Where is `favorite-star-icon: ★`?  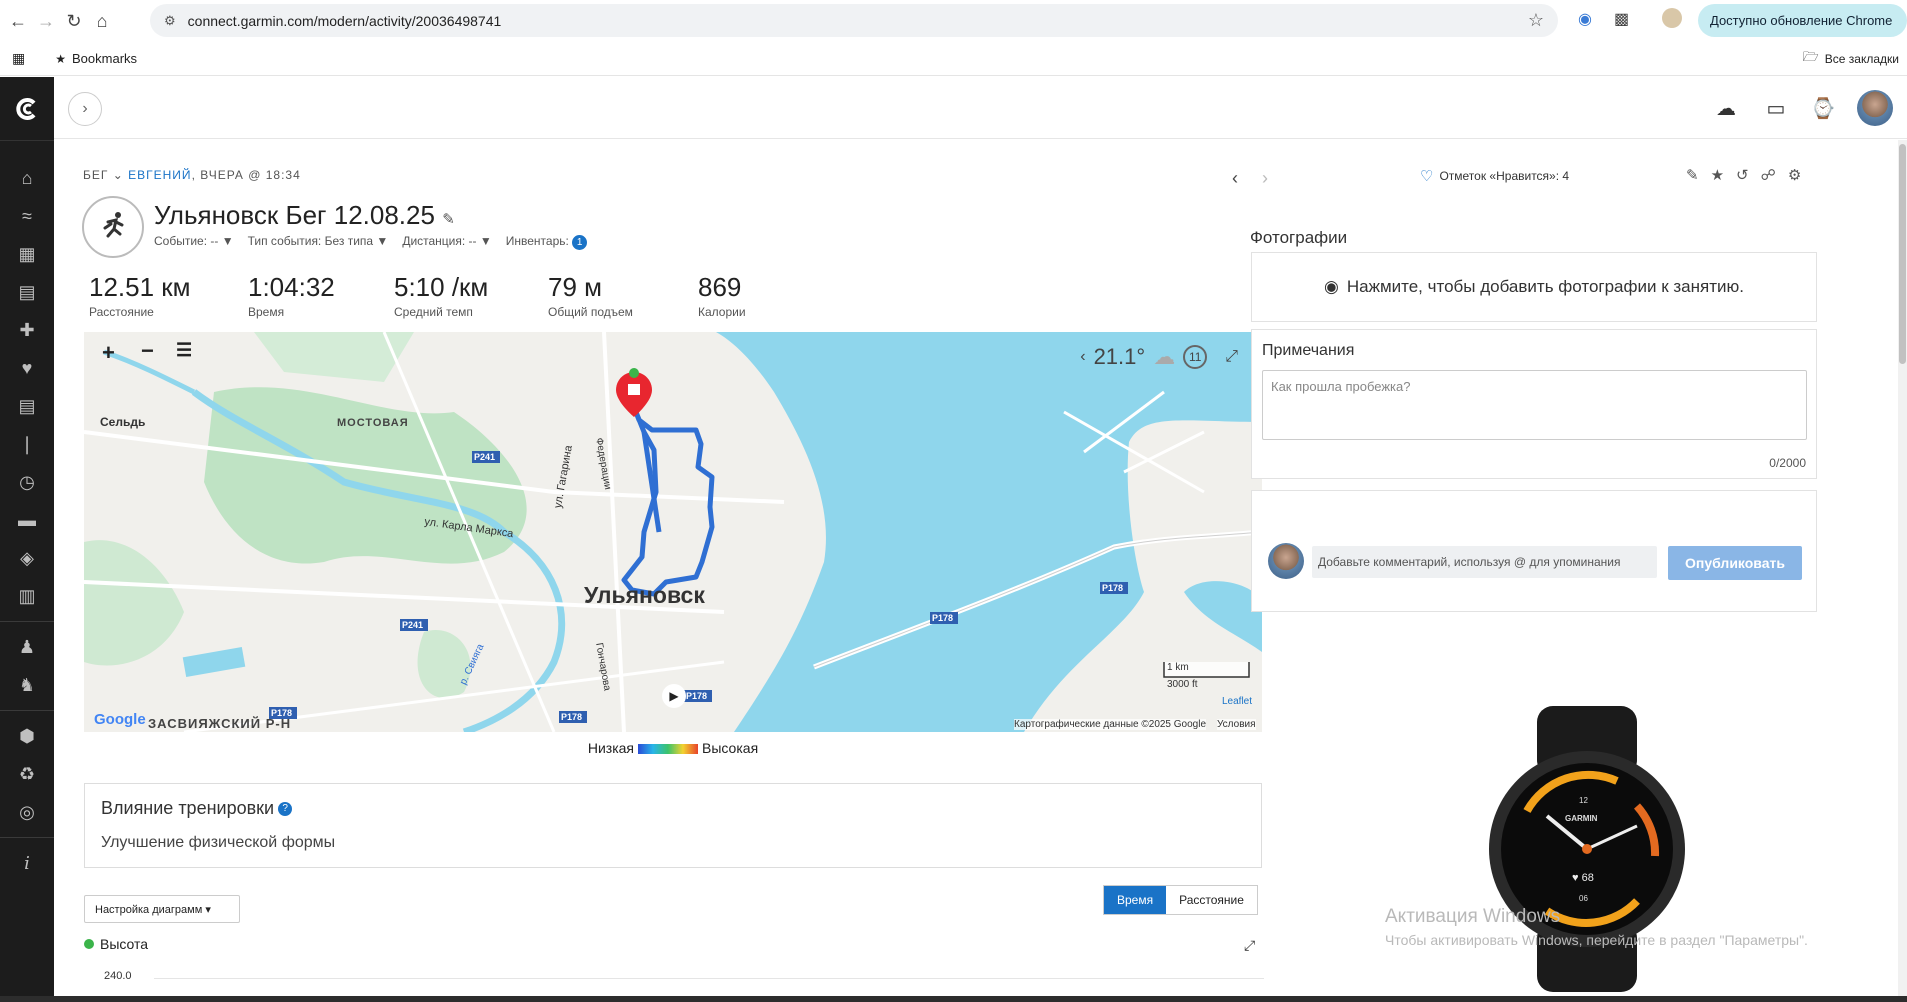 favorite-star-icon: ★ is located at coordinates (1717, 175).